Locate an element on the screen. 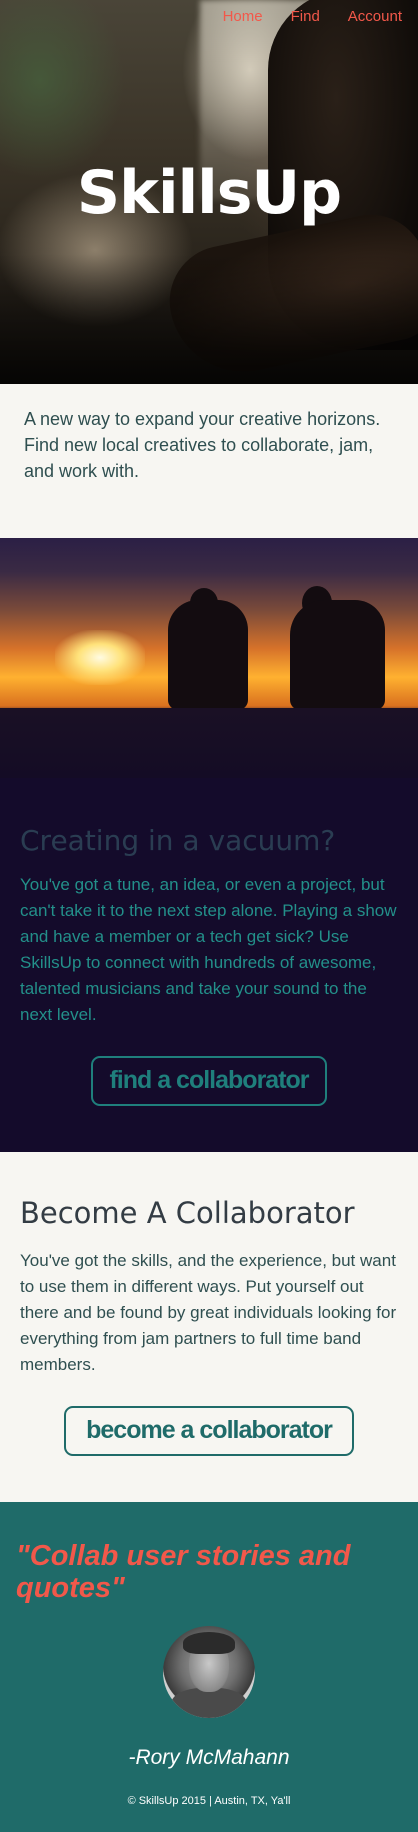  top-nav: Home Find Account is located at coordinates (312, 16).